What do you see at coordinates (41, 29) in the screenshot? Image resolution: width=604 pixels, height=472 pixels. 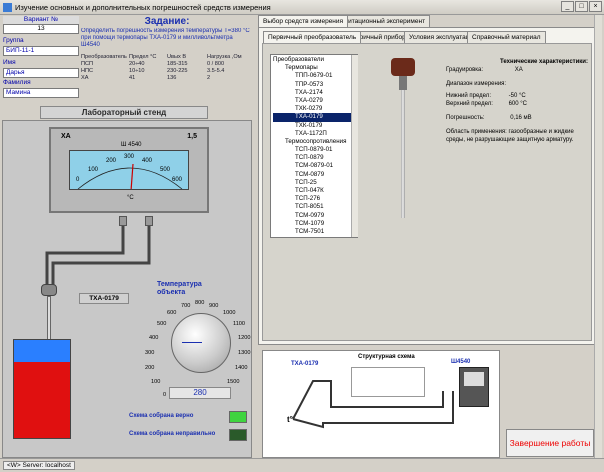 I see `variant-field: 13` at bounding box center [41, 29].